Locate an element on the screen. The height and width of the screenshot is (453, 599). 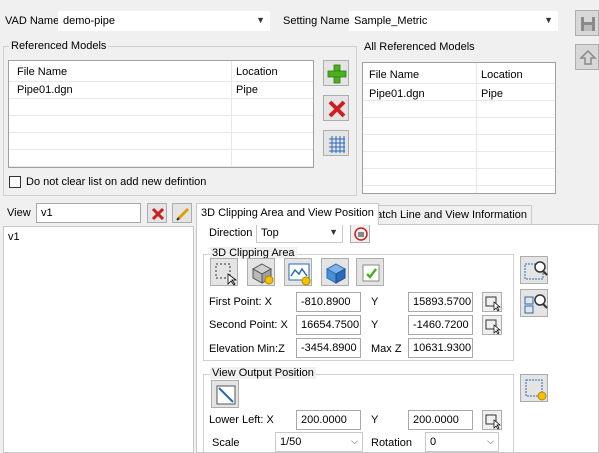
rotation-select: 0 ⌵ is located at coordinates (462, 442).